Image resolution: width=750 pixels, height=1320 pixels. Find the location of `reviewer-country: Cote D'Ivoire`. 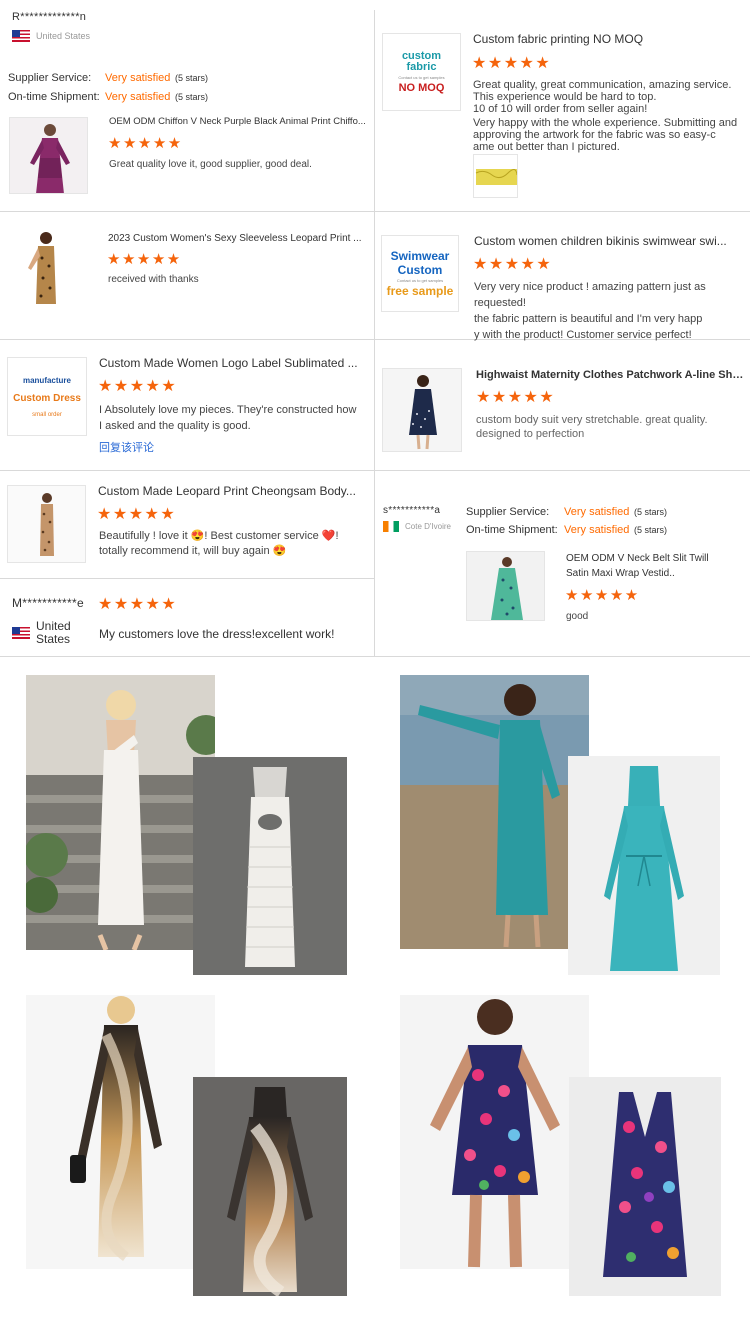

reviewer-country: Cote D'Ivoire is located at coordinates (417, 526).